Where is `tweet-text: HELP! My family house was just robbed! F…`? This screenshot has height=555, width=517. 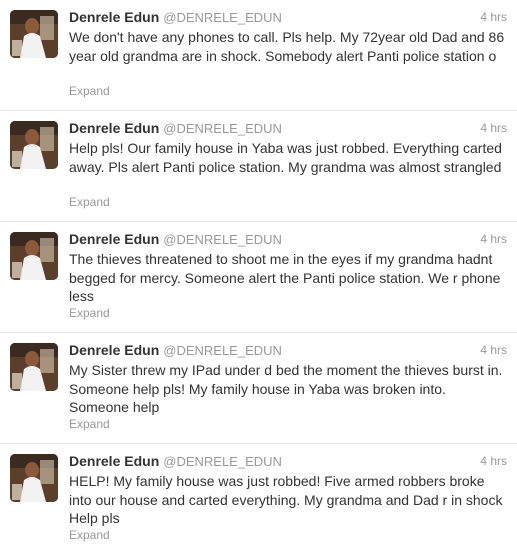
tweet-text: HELP! My family house was just robbed! F… is located at coordinates (286, 499).